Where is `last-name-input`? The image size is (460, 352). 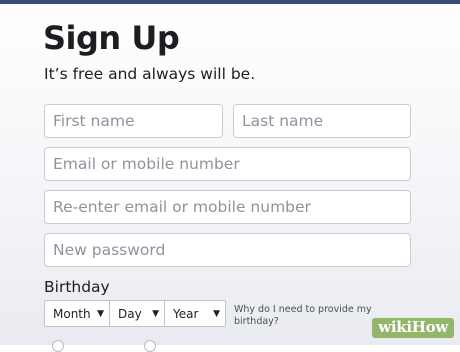 last-name-input is located at coordinates (322, 121).